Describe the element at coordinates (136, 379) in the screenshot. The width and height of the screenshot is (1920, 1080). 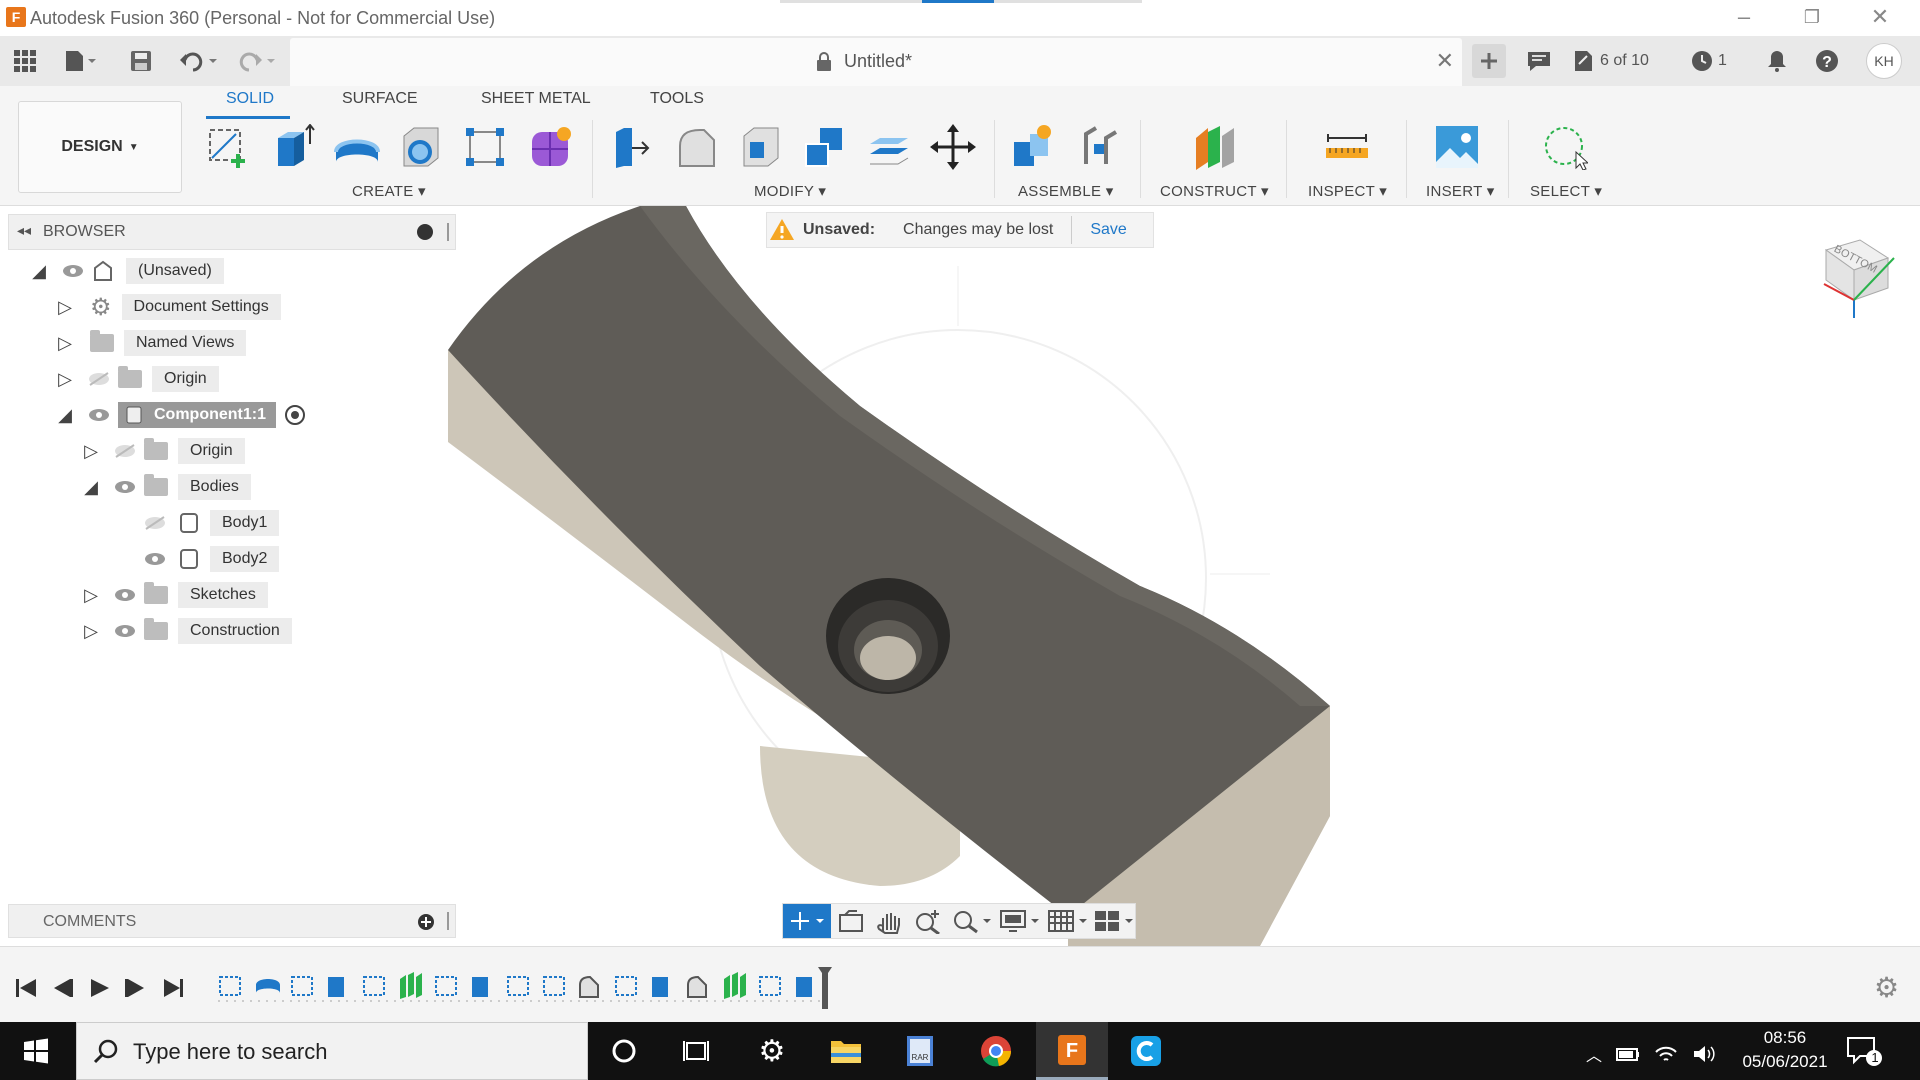
I see `tree-item-origin: ▷ Origin` at that location.